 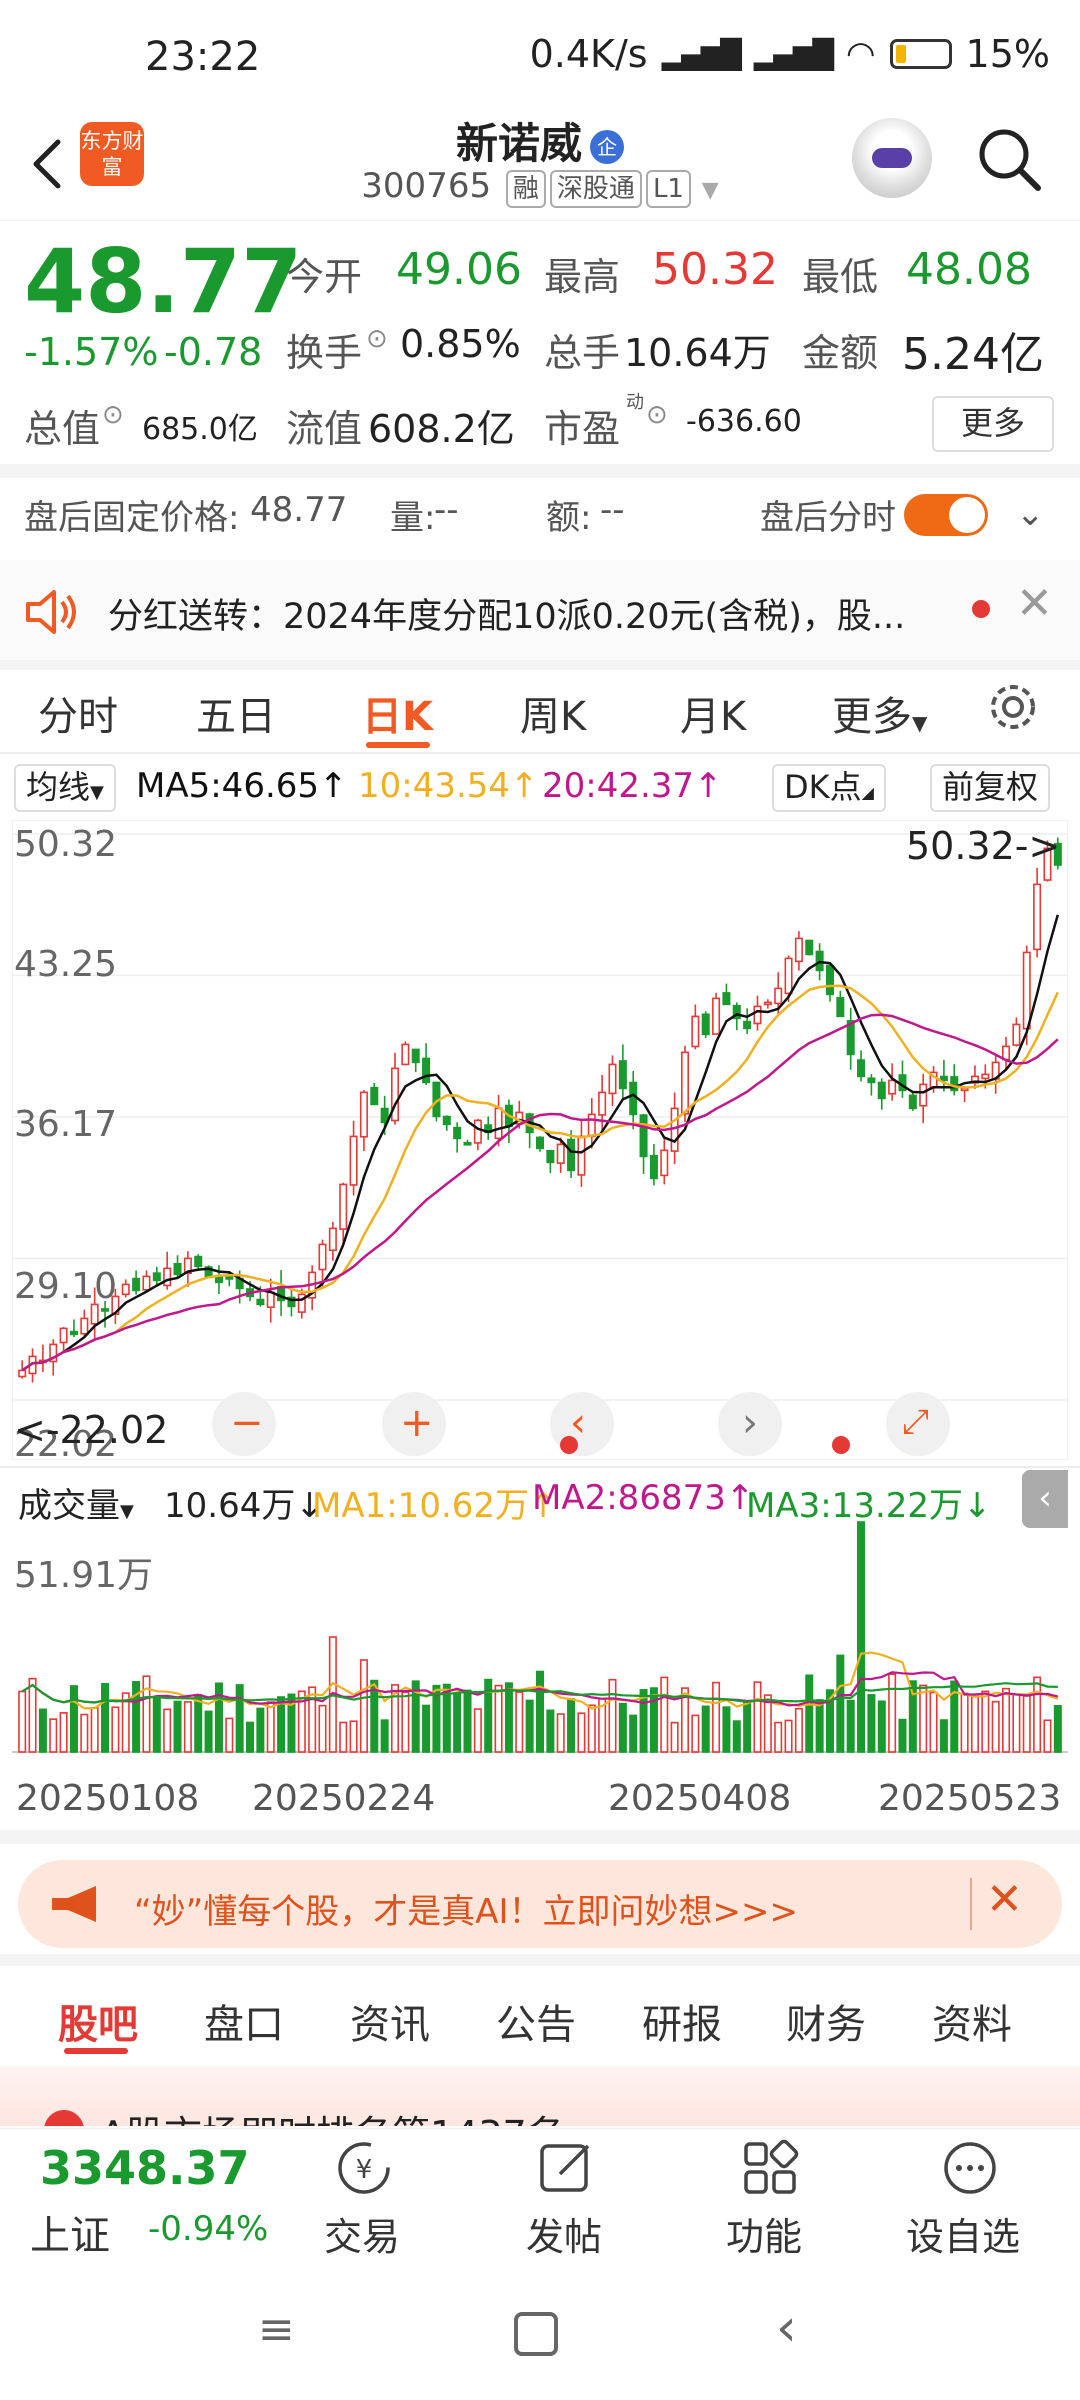 I want to click on settings-gear-icon, so click(x=1013, y=707).